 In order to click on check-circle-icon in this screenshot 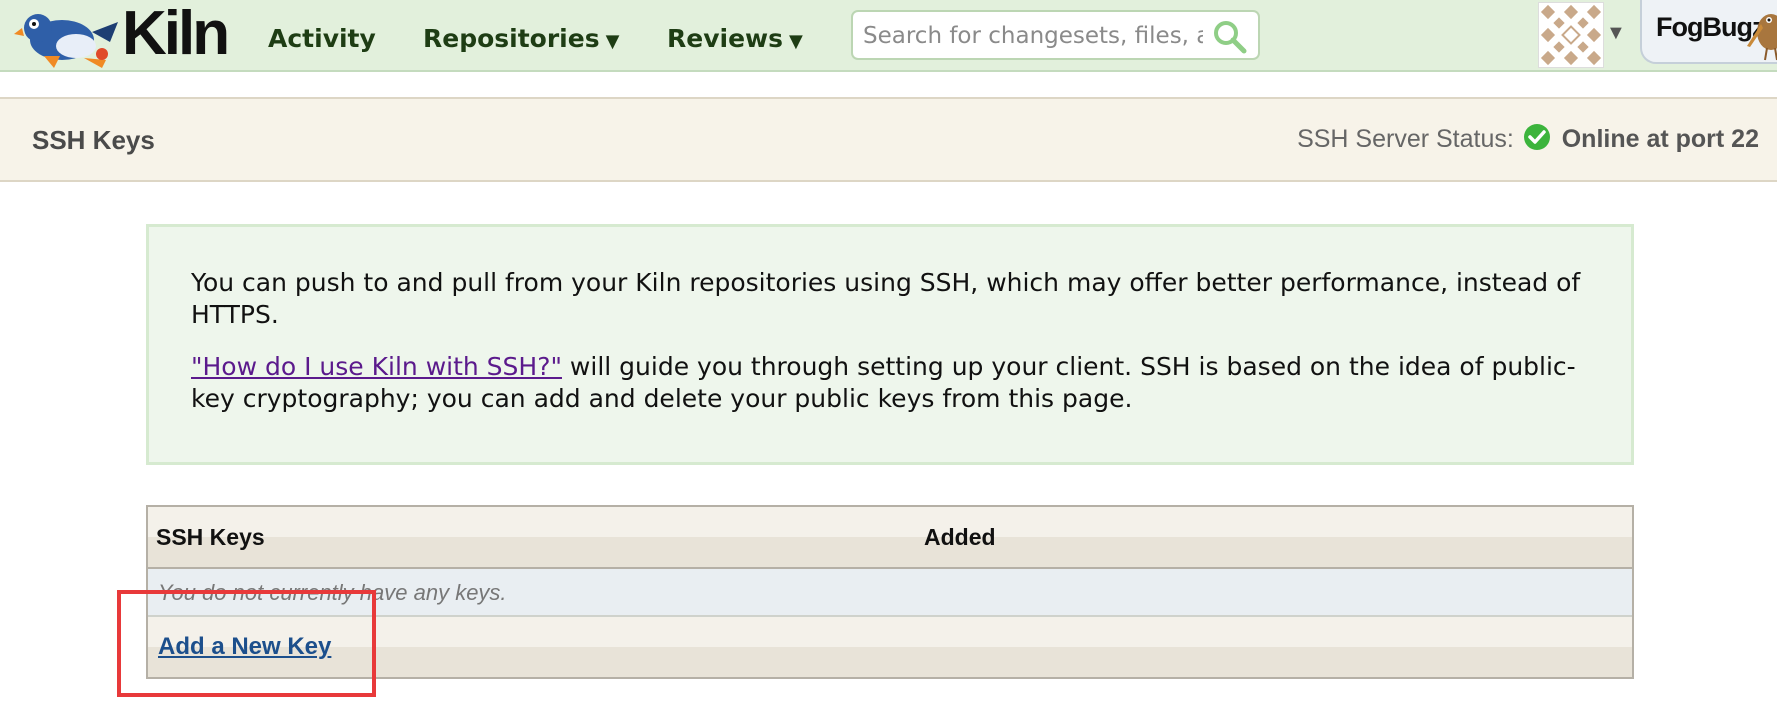, I will do `click(1536, 137)`.